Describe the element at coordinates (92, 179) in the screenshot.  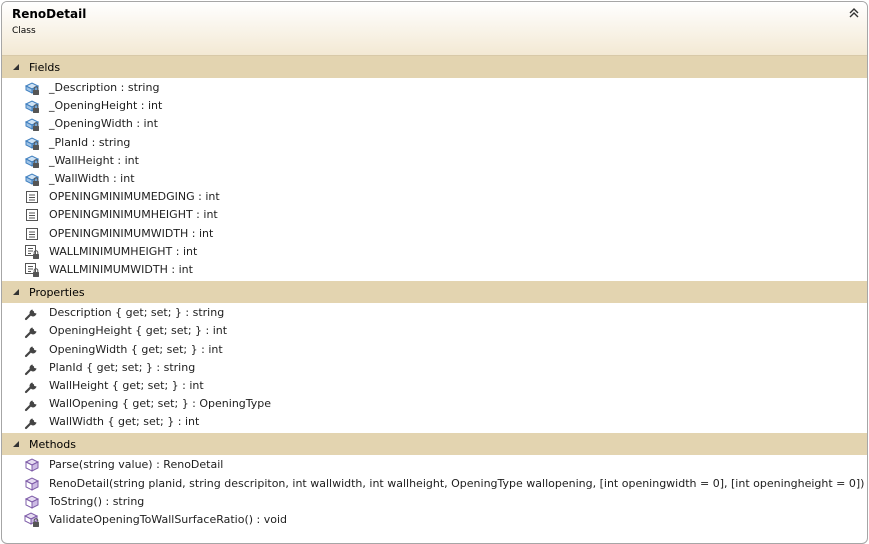
I see `member-signature: _WallWidth : int` at that location.